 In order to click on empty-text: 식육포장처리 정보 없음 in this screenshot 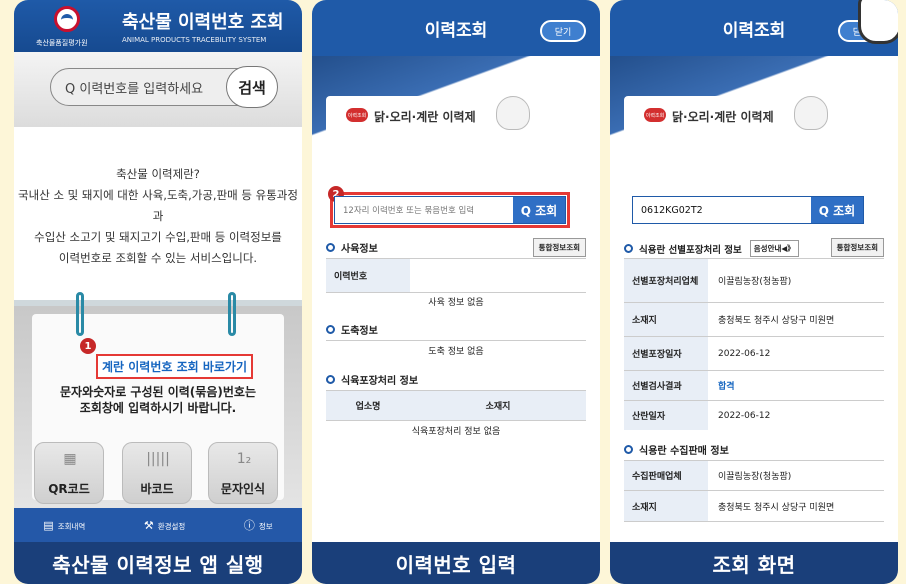, I will do `click(456, 432)`.